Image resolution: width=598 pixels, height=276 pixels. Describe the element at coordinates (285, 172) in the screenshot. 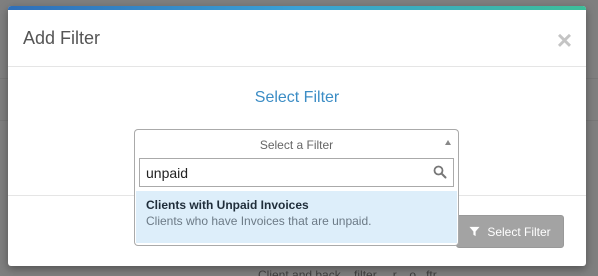

I see `filter-search-input` at that location.